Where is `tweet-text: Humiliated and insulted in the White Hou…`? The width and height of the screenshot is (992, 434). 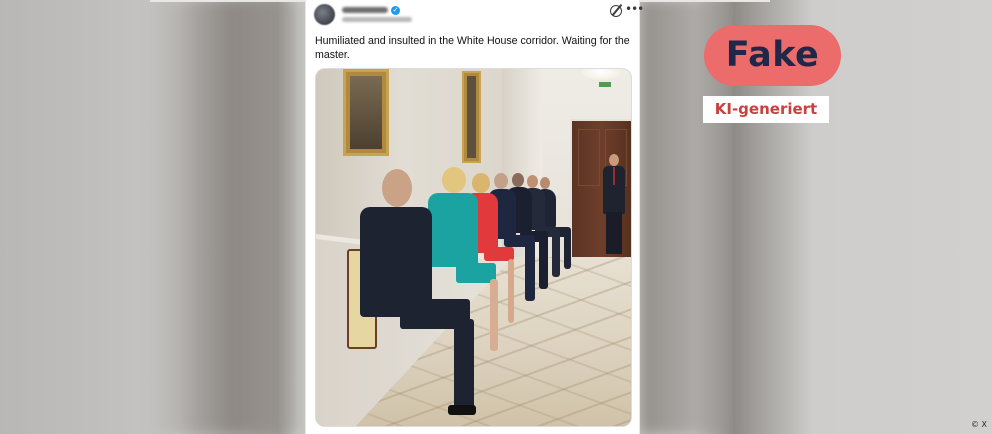 tweet-text: Humiliated and insulted in the White Hou… is located at coordinates (472, 48).